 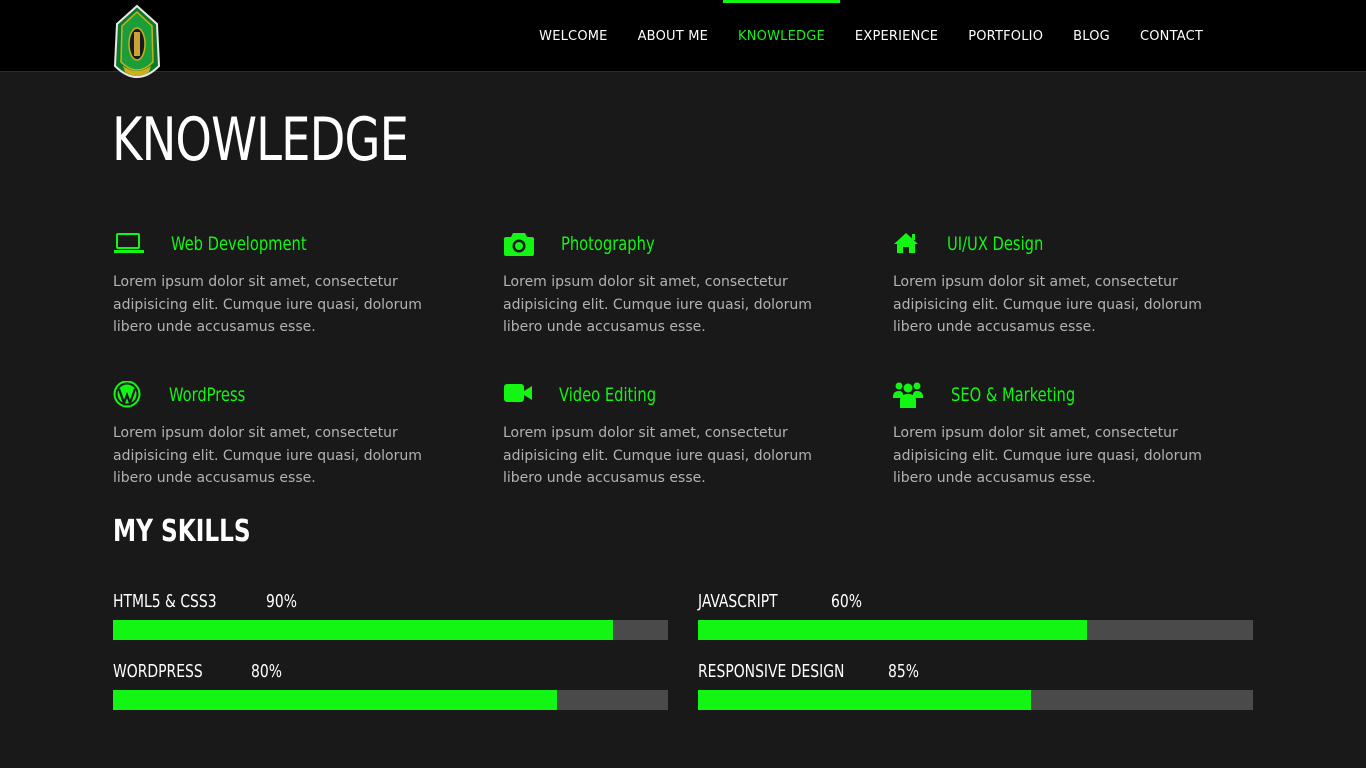 What do you see at coordinates (137, 44) in the screenshot?
I see `university-crest-logo-icon` at bounding box center [137, 44].